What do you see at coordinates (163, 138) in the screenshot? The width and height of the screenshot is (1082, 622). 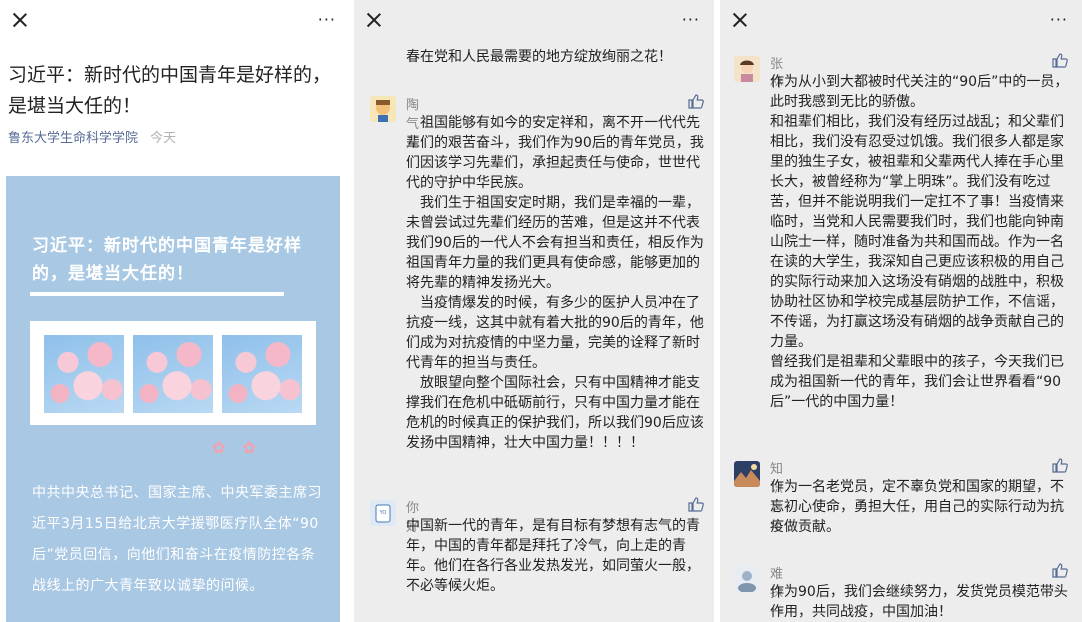 I see `publish-date: 今天` at bounding box center [163, 138].